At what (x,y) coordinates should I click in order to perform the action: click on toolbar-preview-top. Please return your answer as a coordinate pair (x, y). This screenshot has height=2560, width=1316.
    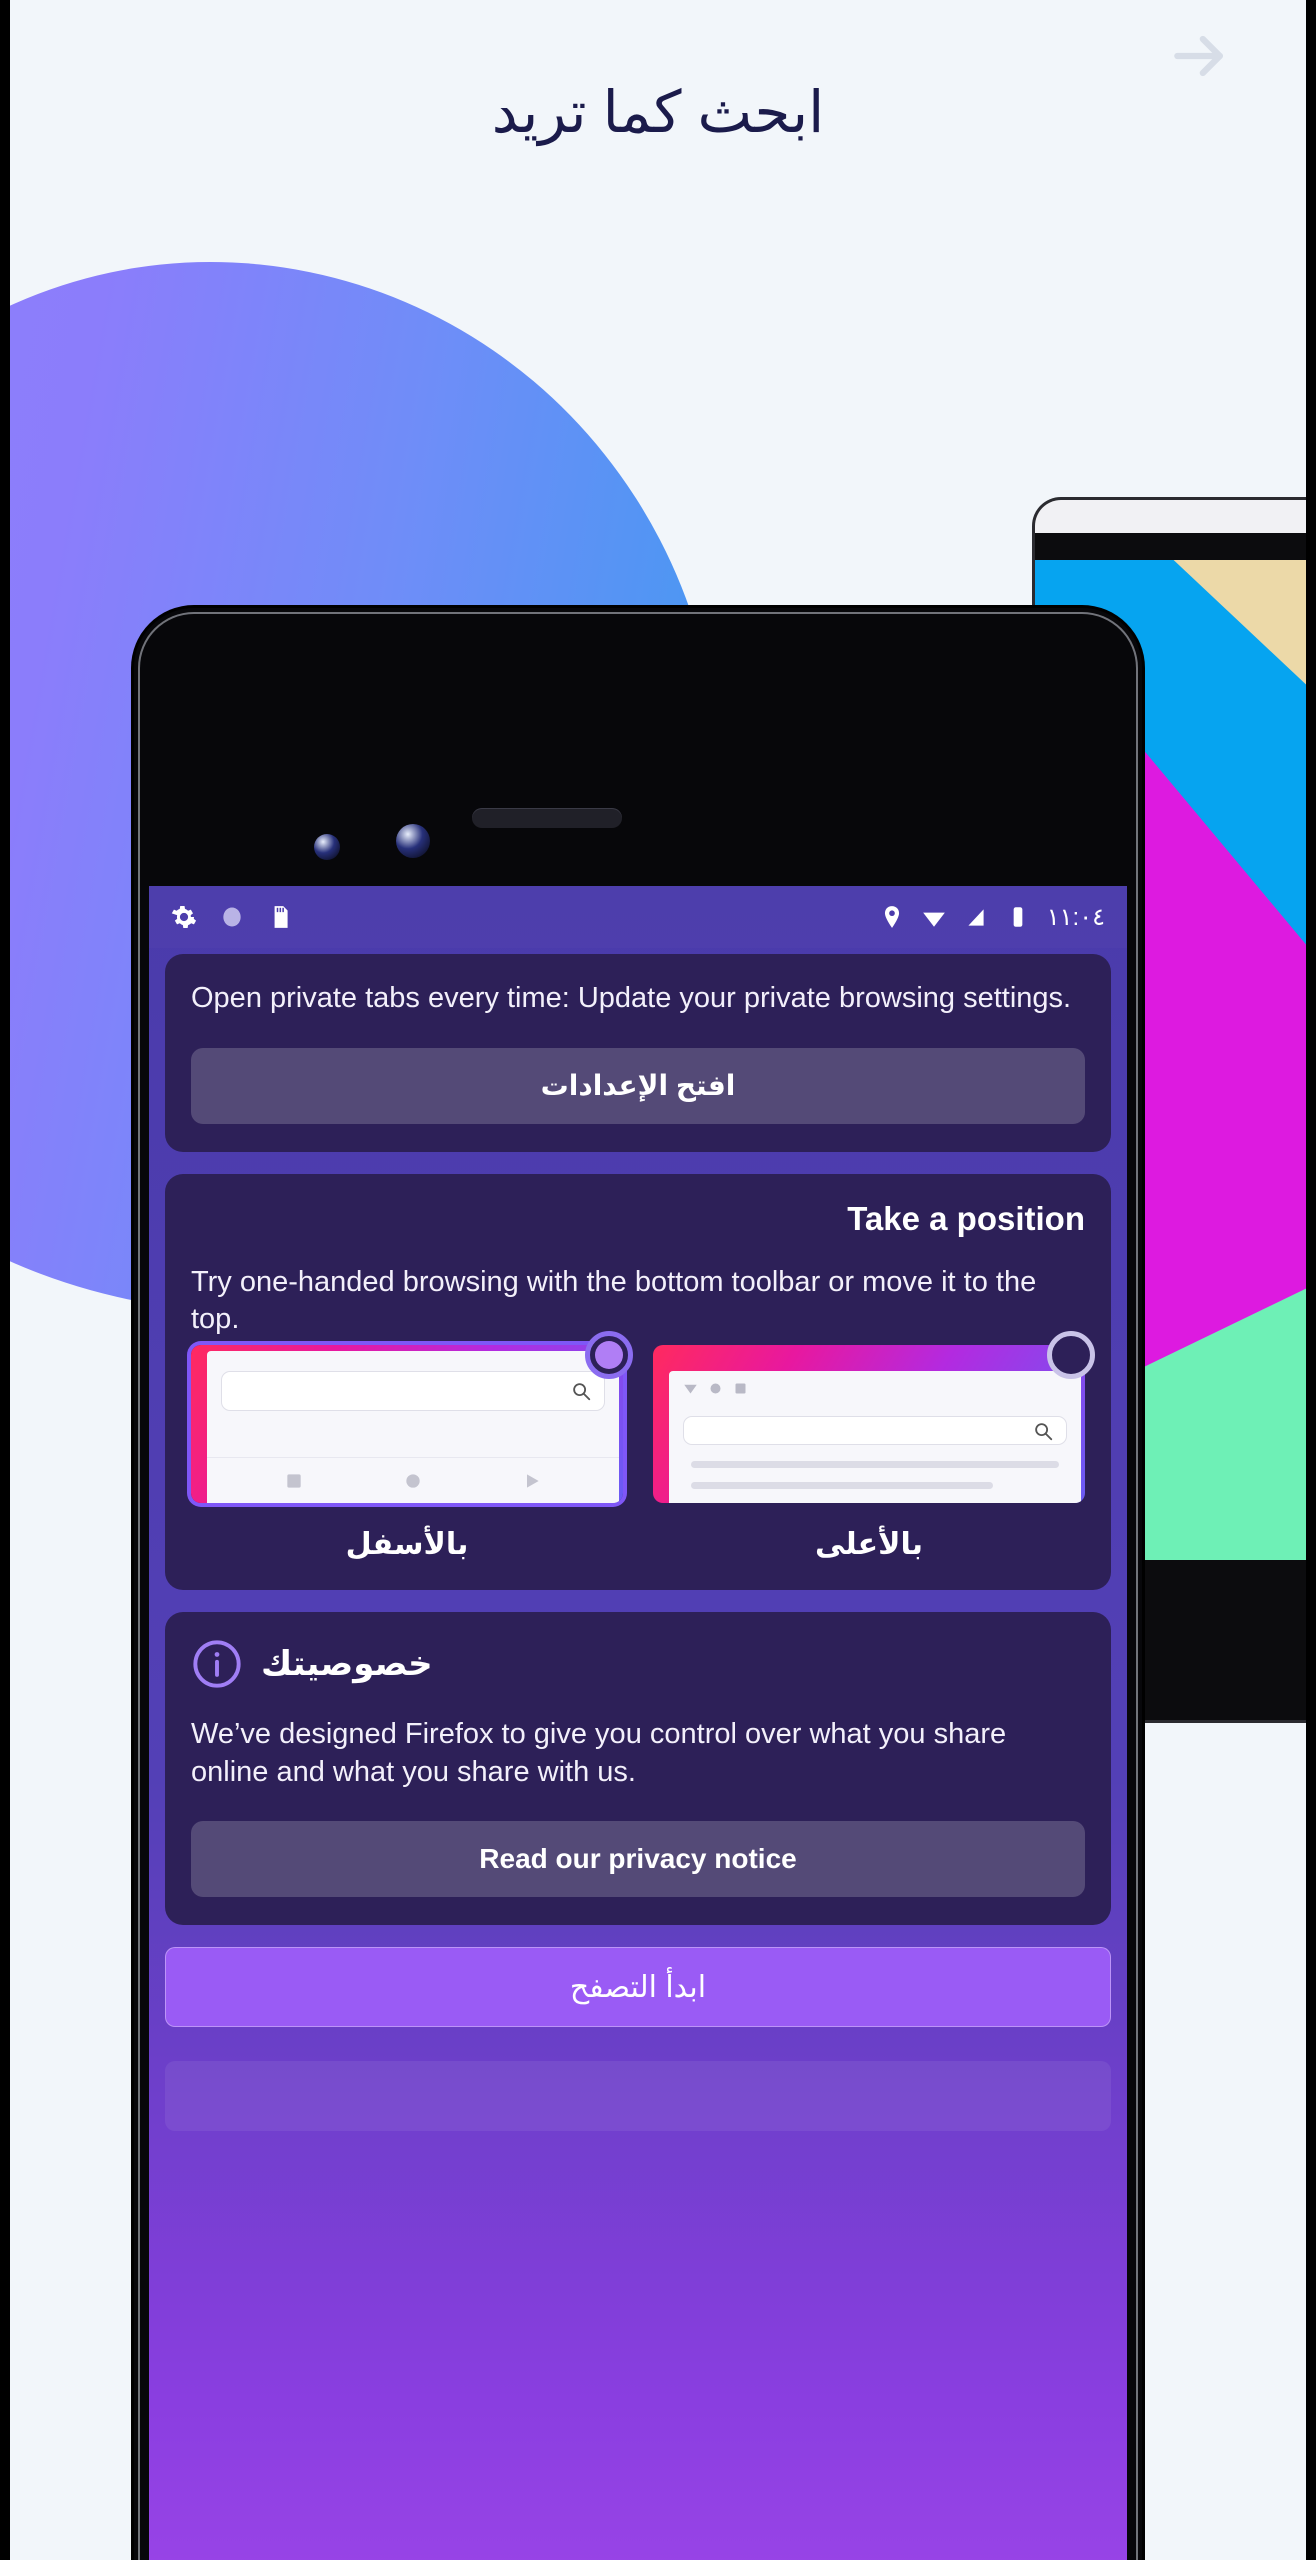
    Looking at the image, I should click on (869, 1424).